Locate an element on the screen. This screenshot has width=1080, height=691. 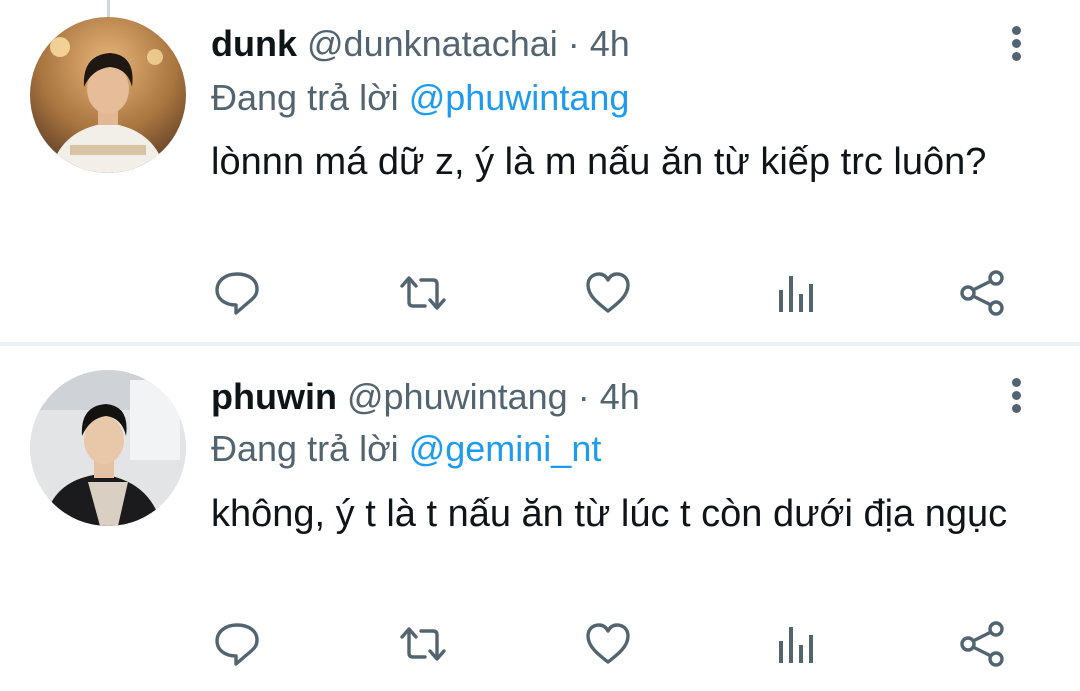
tweet-divider is located at coordinates (540, 344).